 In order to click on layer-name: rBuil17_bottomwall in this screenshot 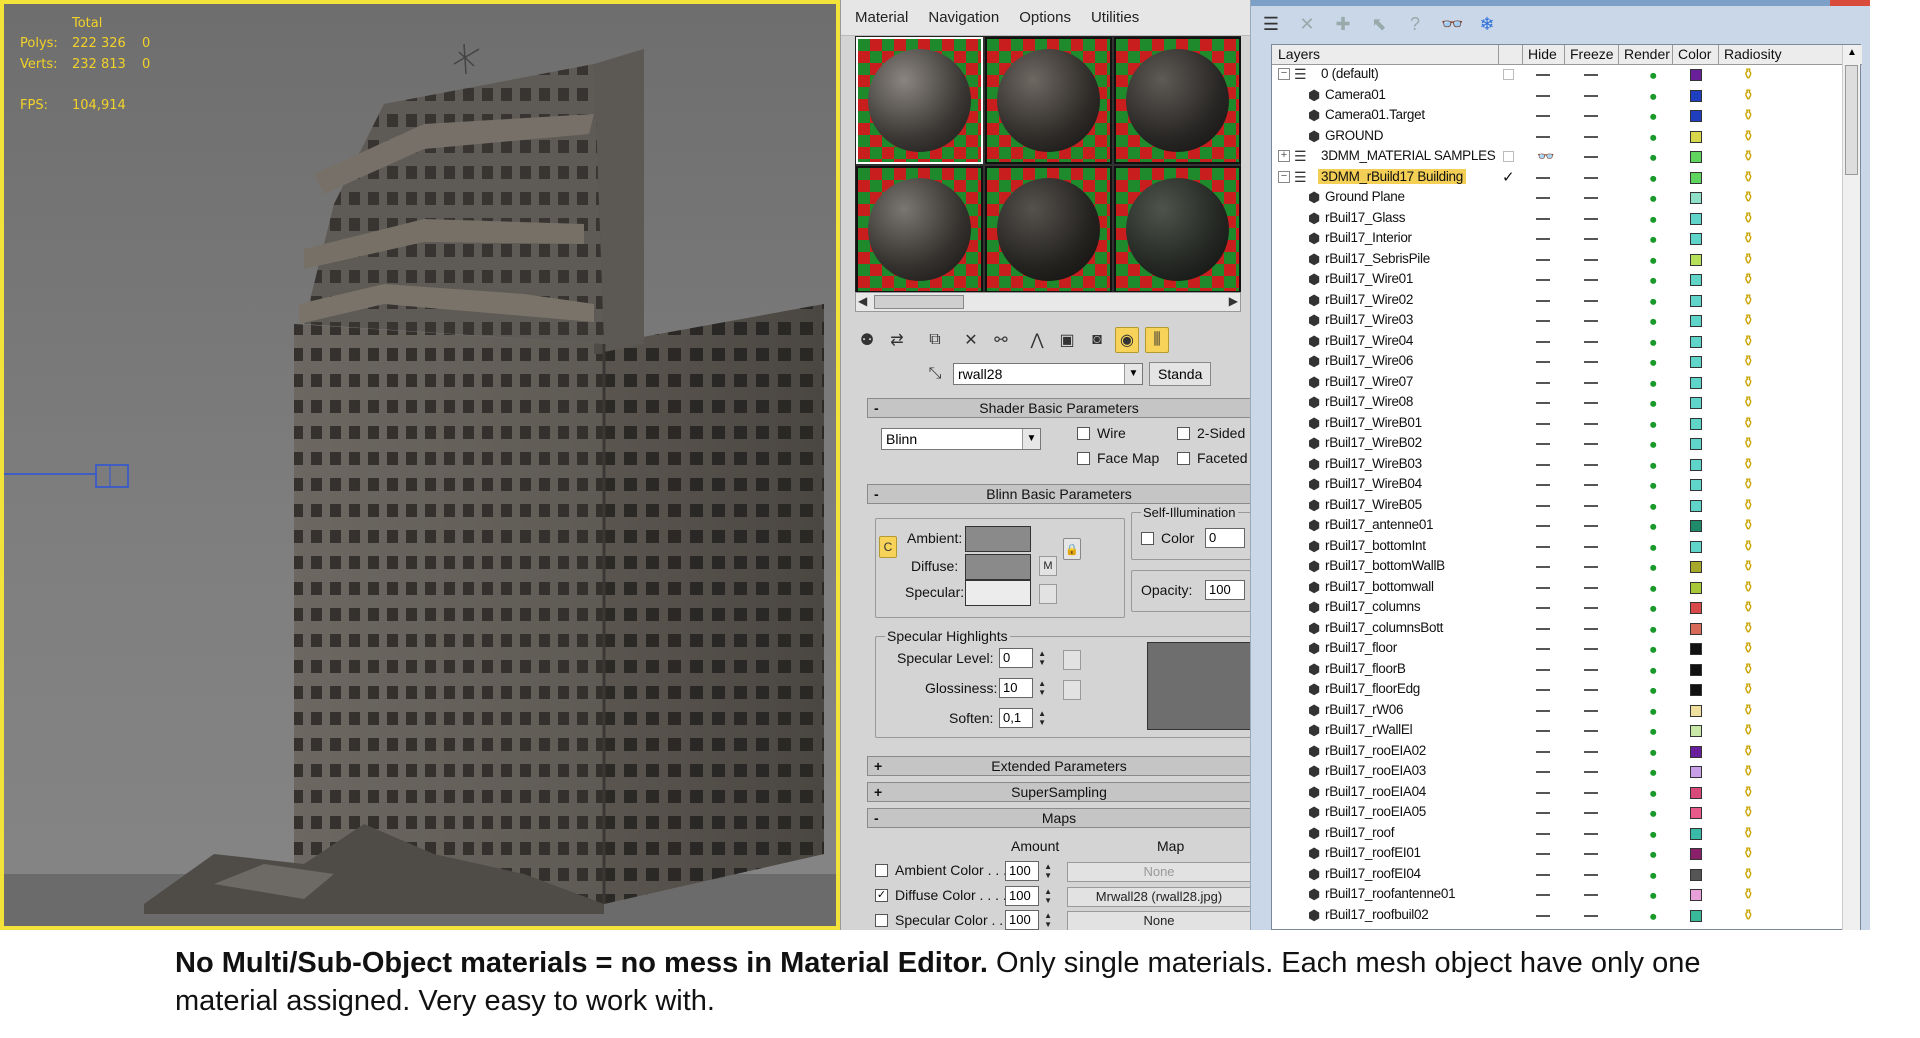, I will do `click(1379, 586)`.